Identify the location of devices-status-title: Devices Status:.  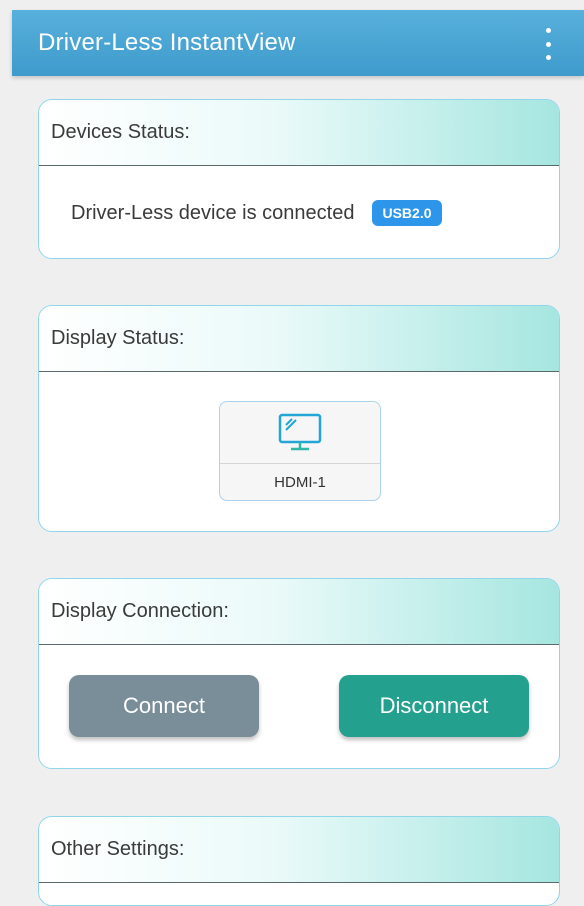
(120, 132).